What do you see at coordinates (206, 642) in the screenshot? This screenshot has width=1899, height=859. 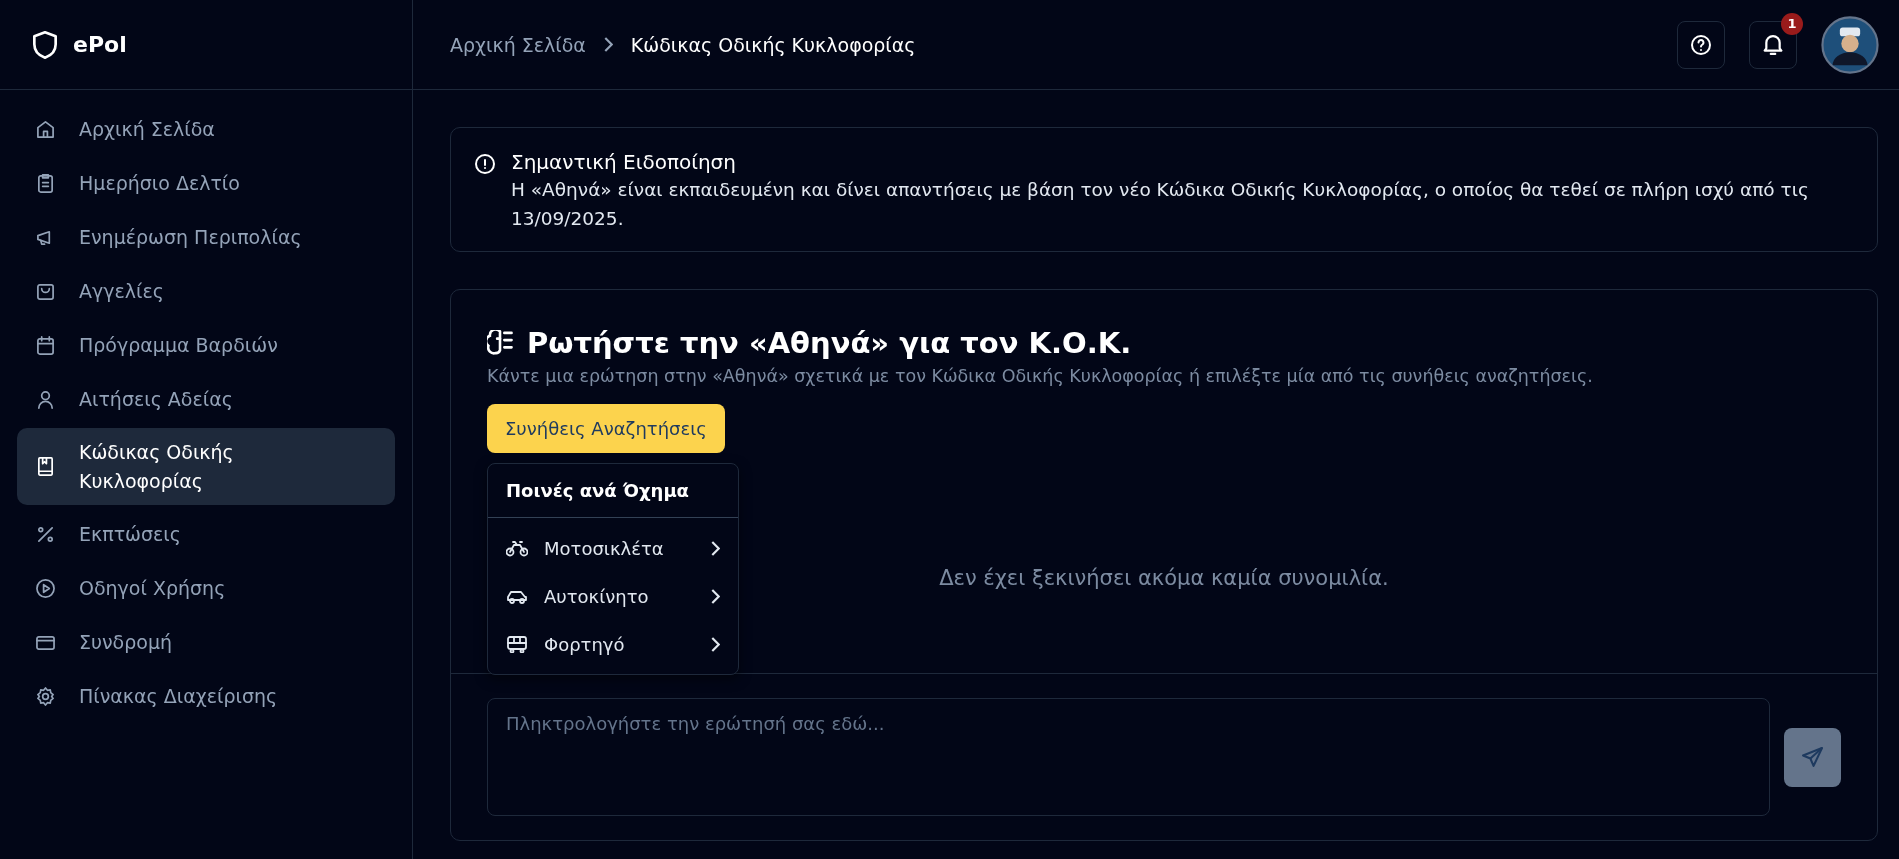 I see `sidebar-item: Συνδρομή` at bounding box center [206, 642].